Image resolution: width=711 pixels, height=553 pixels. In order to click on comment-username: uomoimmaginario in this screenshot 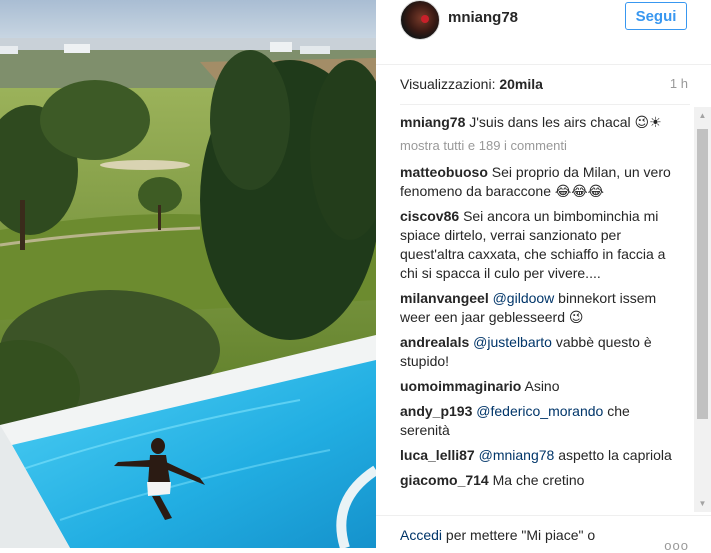, I will do `click(460, 386)`.